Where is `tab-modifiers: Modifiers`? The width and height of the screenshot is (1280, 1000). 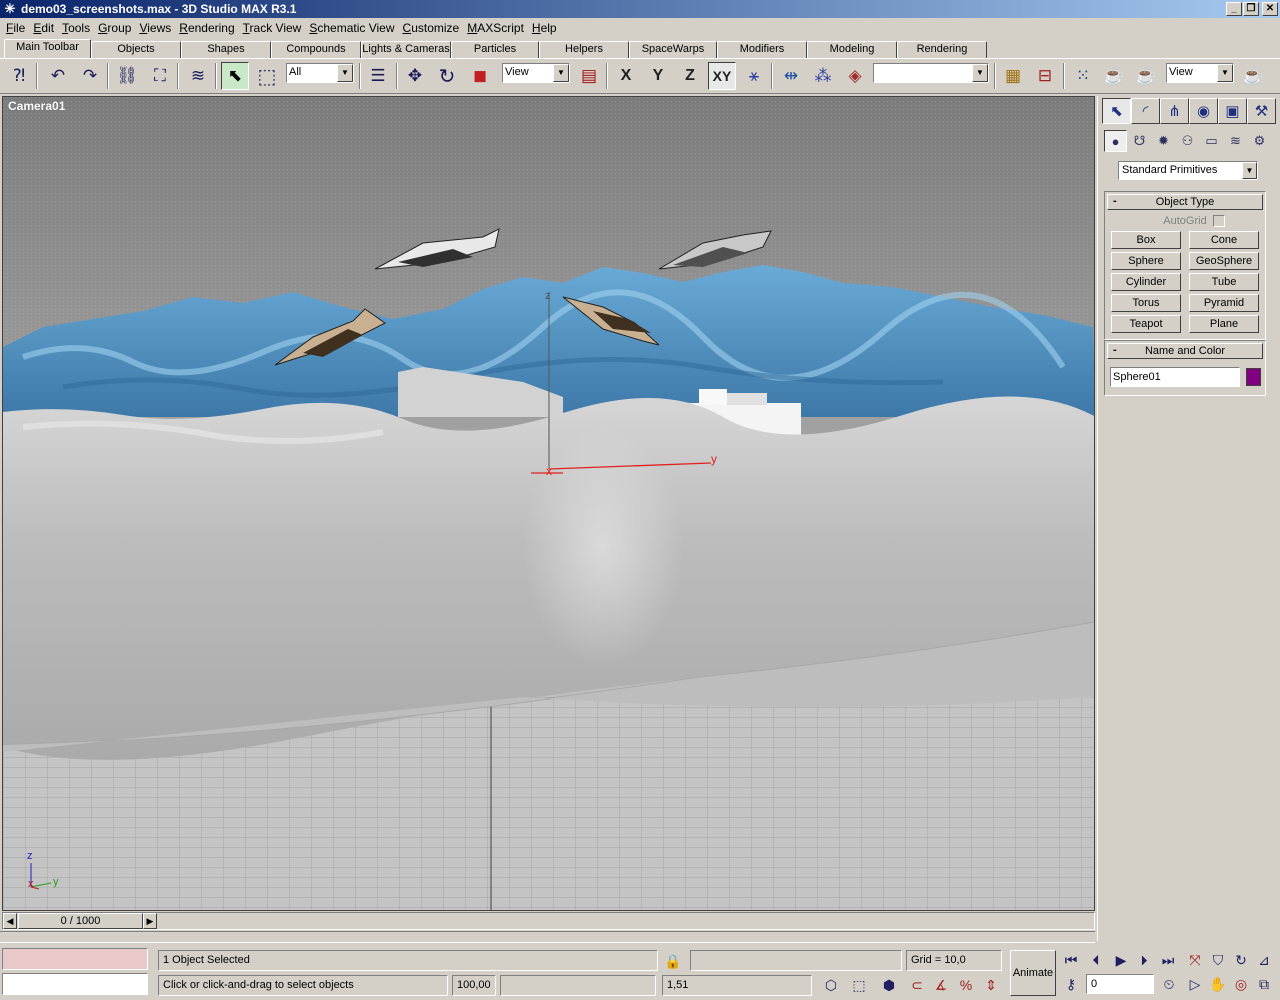 tab-modifiers: Modifiers is located at coordinates (762, 49).